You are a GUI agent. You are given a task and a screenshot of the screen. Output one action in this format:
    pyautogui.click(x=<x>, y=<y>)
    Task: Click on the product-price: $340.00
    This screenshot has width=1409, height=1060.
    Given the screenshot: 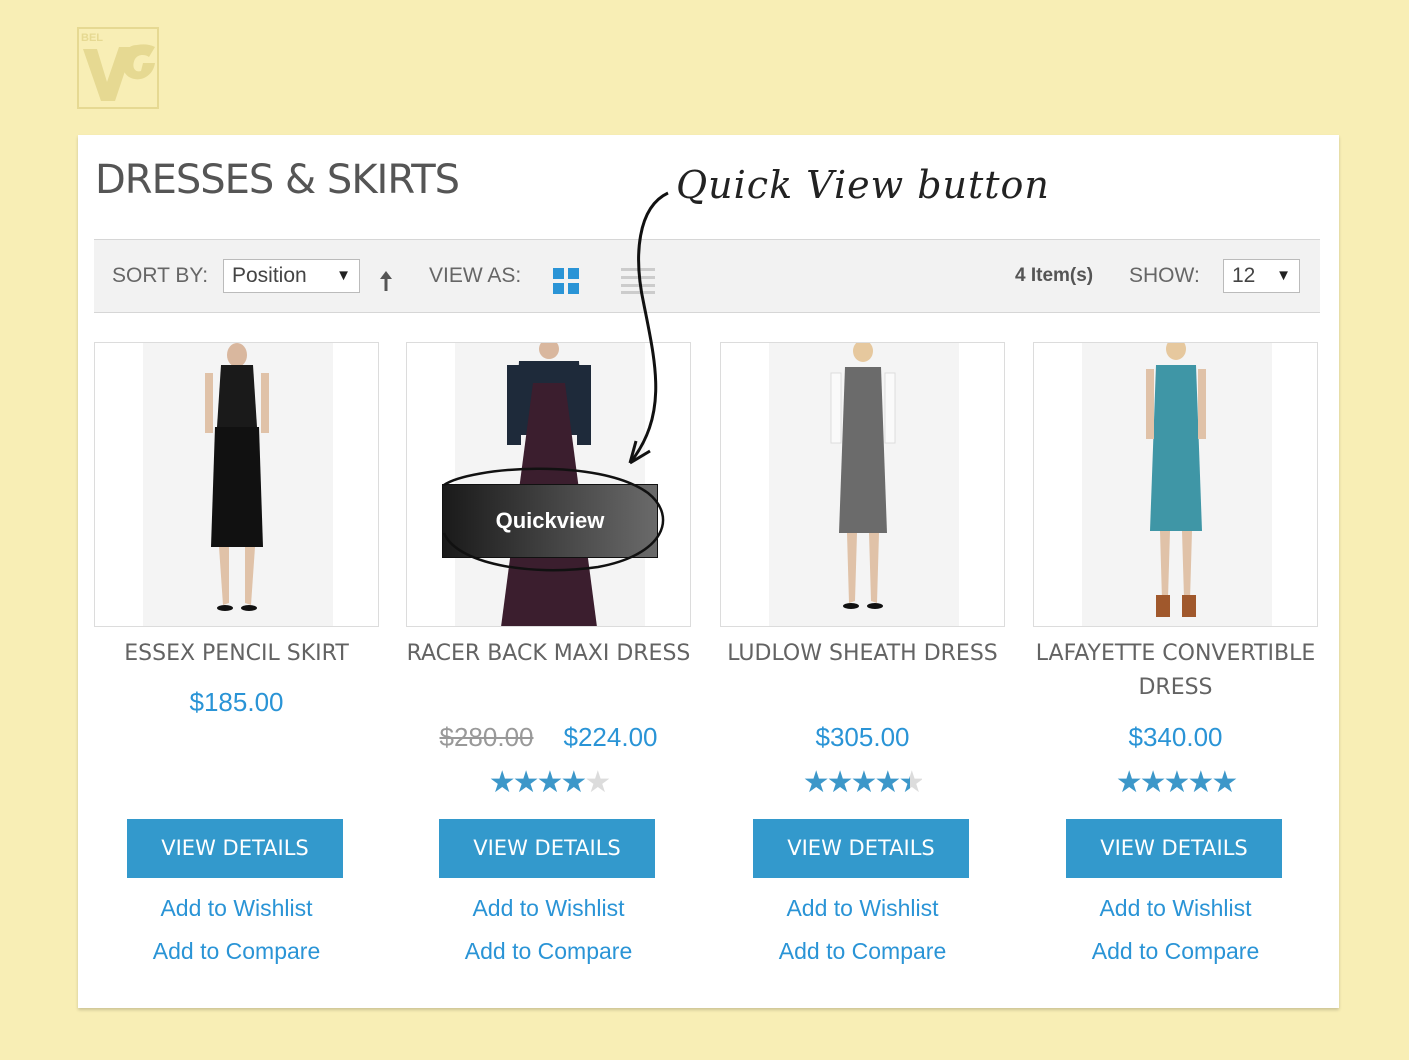 What is the action you would take?
    pyautogui.click(x=1175, y=737)
    